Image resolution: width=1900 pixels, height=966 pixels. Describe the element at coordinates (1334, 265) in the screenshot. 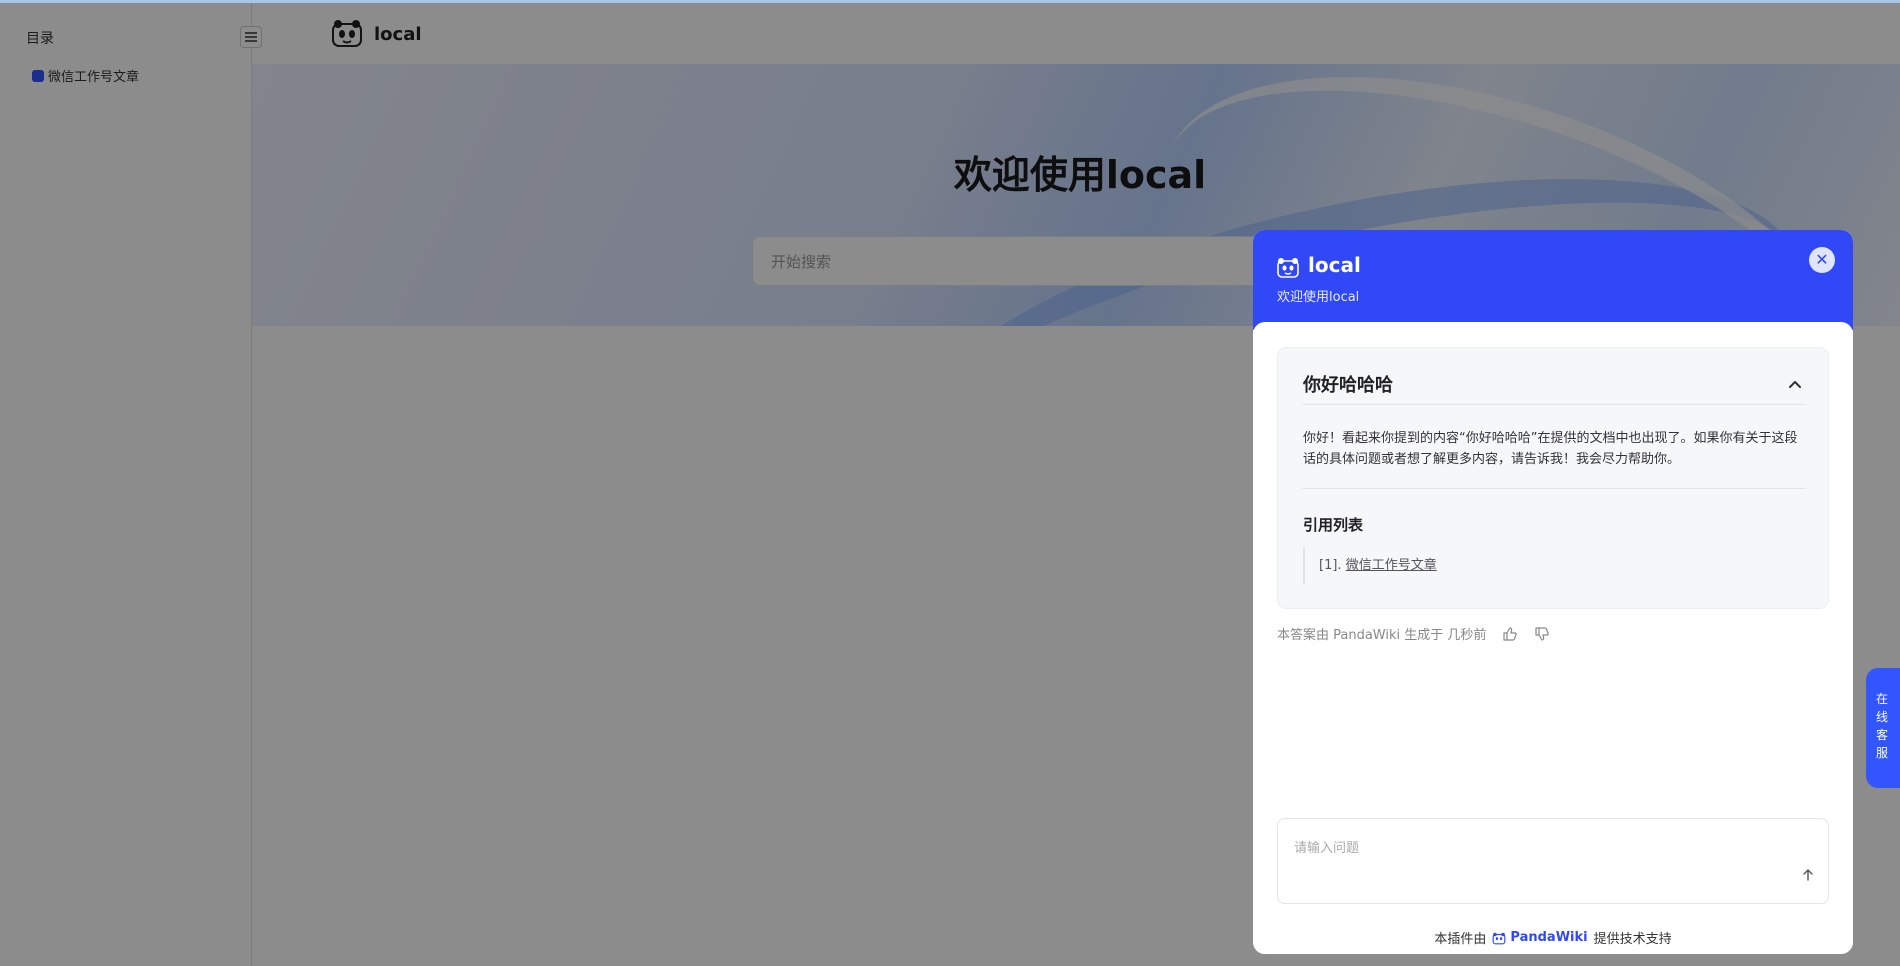

I see `widget-title: local` at that location.